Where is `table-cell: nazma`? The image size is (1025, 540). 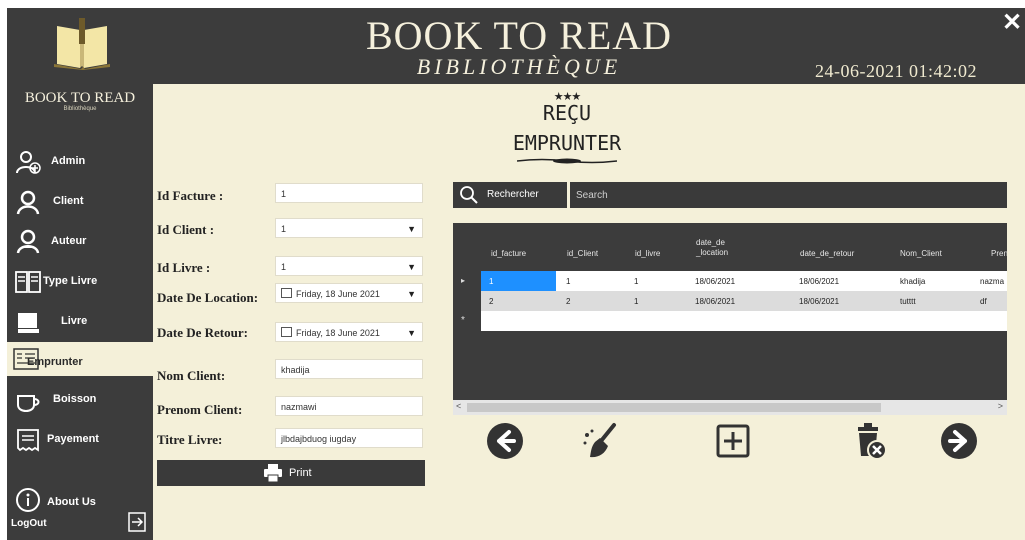 table-cell: nazma is located at coordinates (992, 281).